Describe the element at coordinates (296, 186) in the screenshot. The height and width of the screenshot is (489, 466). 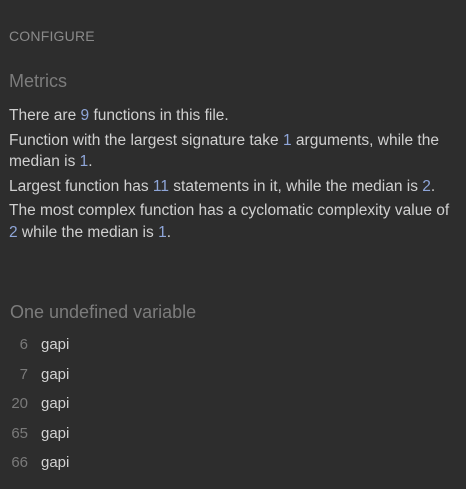
I see `metric-text: statements in it, while the median is` at that location.